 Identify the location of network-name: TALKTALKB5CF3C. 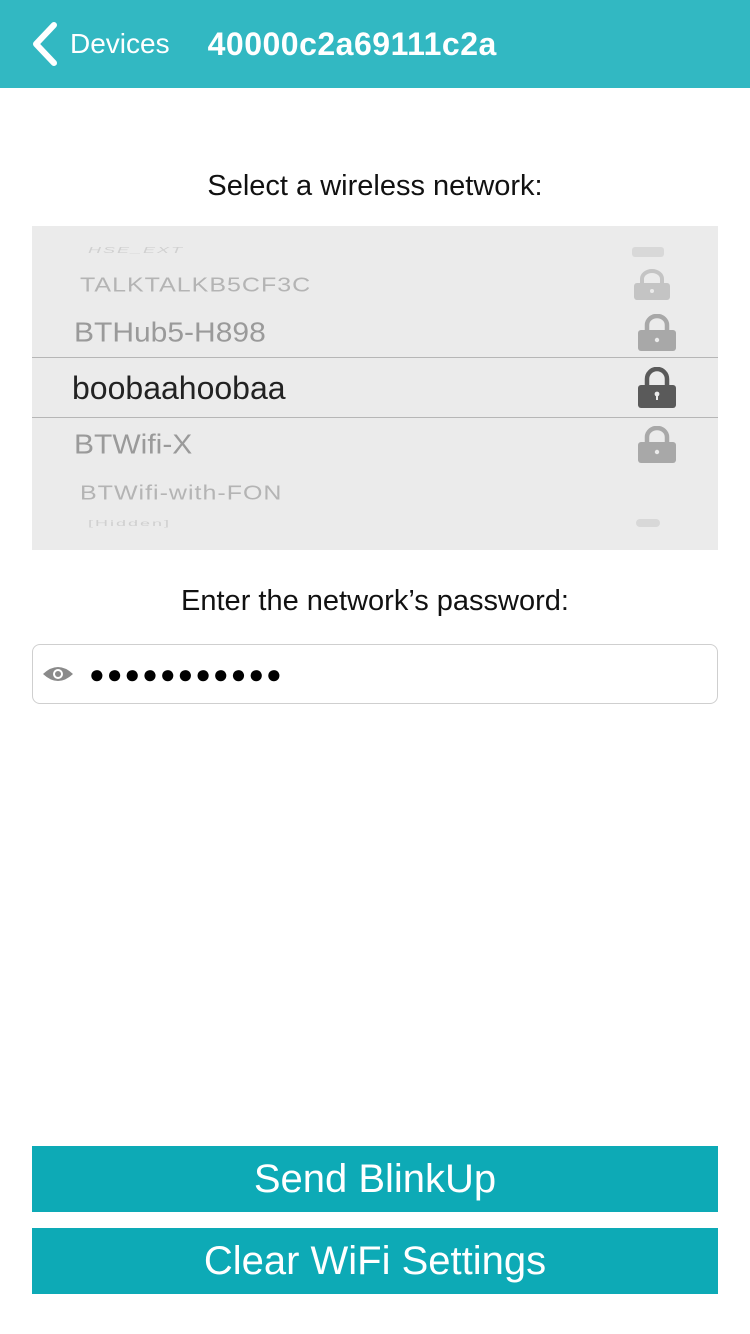
(196, 285).